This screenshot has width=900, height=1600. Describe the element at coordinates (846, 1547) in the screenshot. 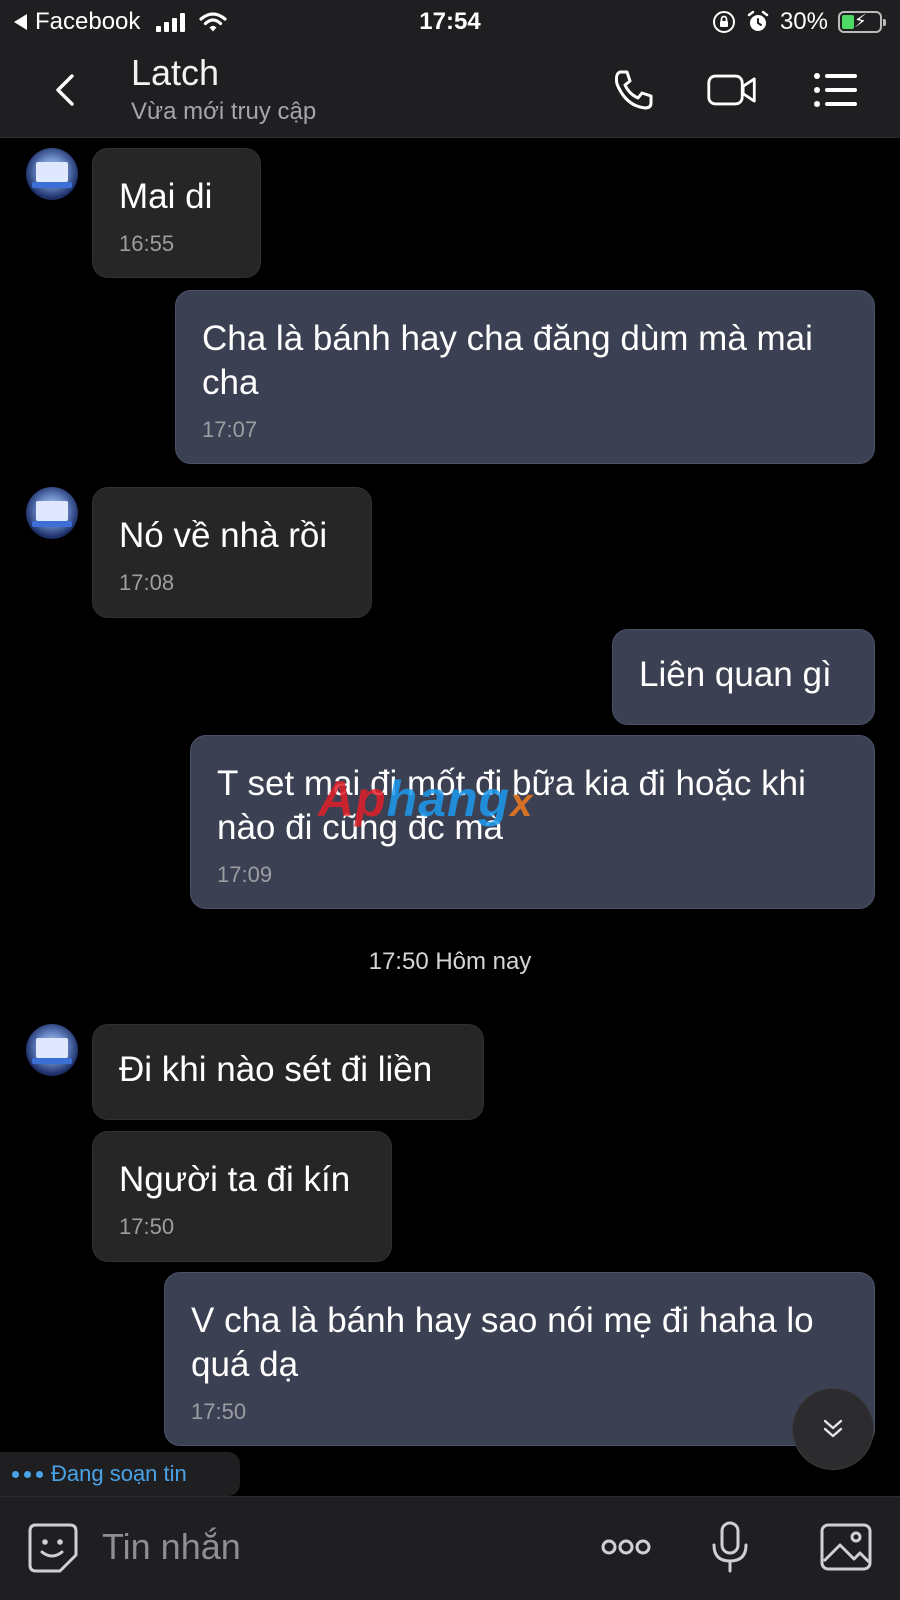

I see `image-gallery-icon` at that location.